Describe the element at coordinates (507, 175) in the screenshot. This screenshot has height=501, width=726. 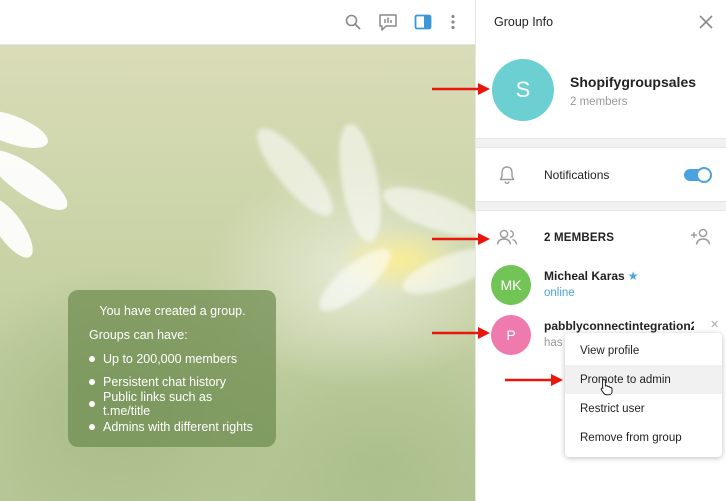
I see `bell-icon` at that location.